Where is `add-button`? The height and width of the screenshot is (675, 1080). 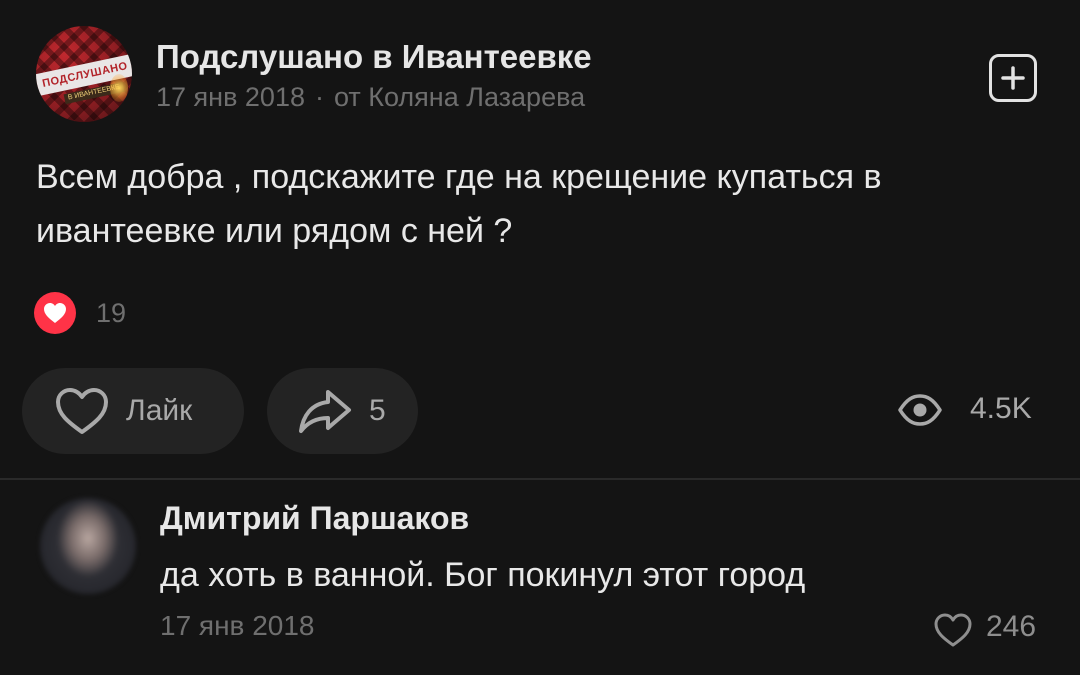
add-button is located at coordinates (1013, 78).